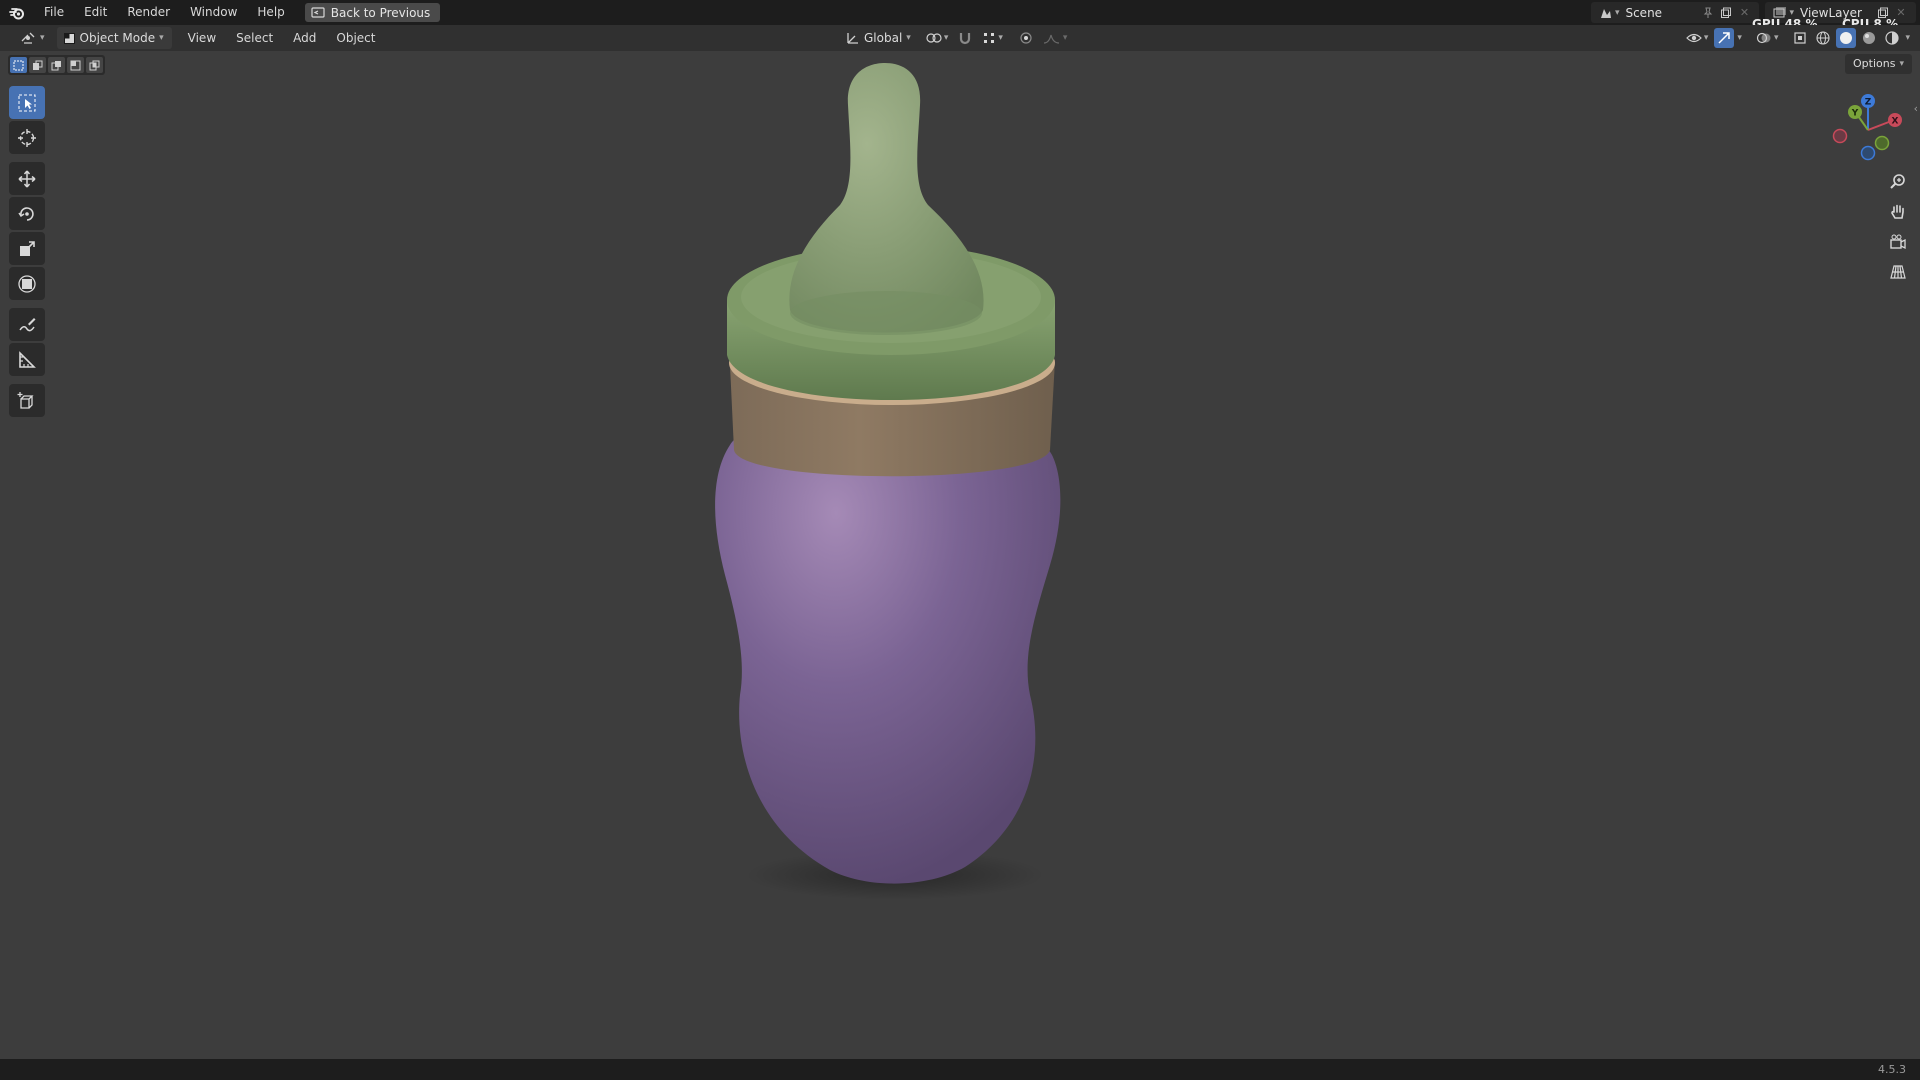 This screenshot has height=1080, width=1920. I want to click on material-sphere-icon, so click(1869, 38).